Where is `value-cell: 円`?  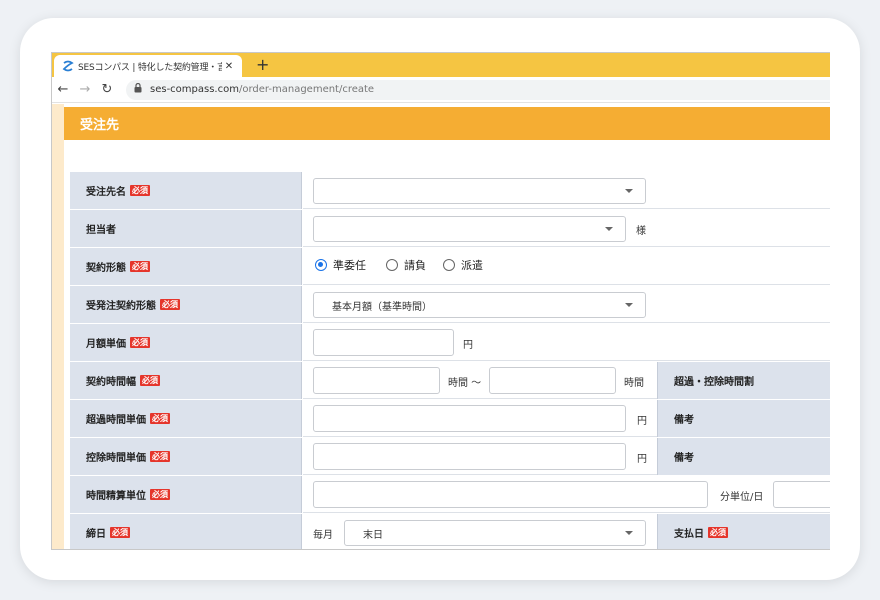 value-cell: 円 is located at coordinates (566, 342).